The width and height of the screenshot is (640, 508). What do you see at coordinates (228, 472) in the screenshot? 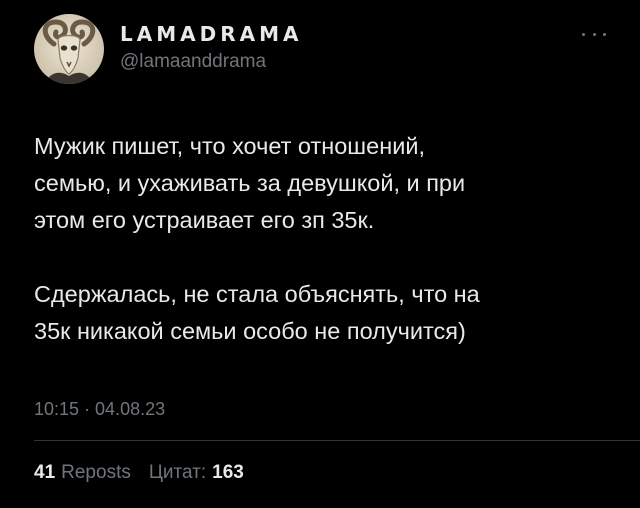
I see `quotes-count: 163` at bounding box center [228, 472].